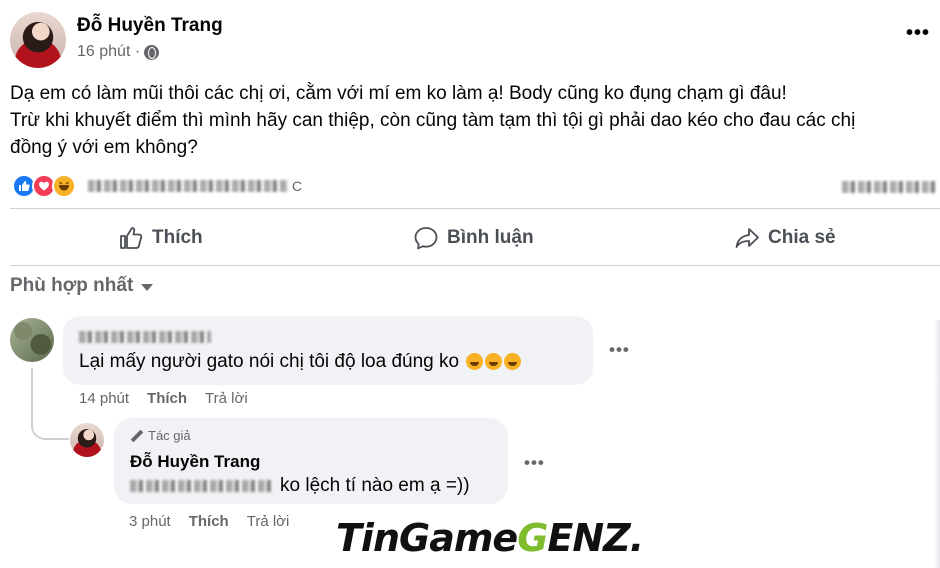 This screenshot has height=568, width=940. I want to click on author-avatar, so click(38, 40).